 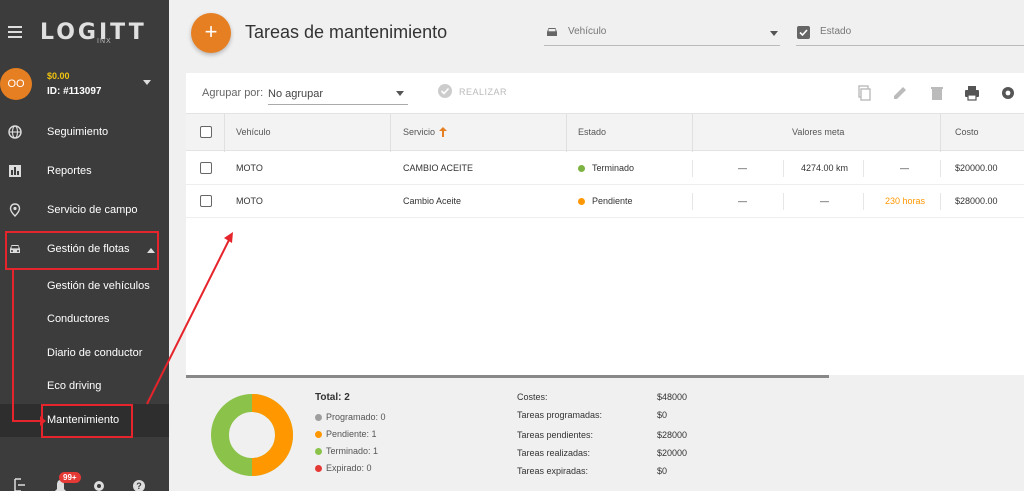 What do you see at coordinates (43, 421) in the screenshot?
I see `annotation-arrowhead` at bounding box center [43, 421].